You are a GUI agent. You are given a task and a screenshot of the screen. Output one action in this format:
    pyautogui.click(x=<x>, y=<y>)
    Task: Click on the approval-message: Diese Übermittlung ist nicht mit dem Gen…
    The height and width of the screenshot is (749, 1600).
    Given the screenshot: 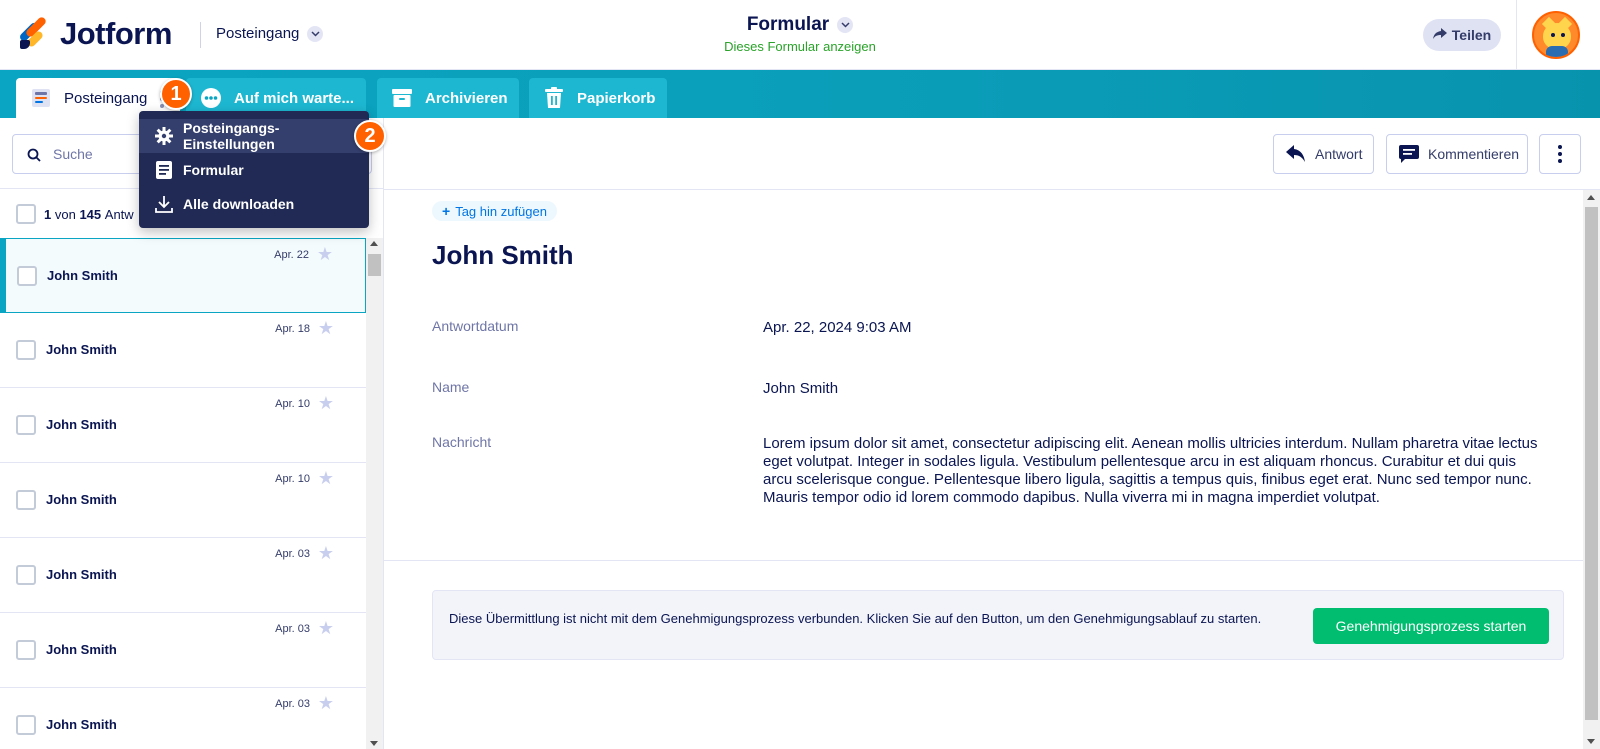 What is the action you would take?
    pyautogui.click(x=855, y=618)
    